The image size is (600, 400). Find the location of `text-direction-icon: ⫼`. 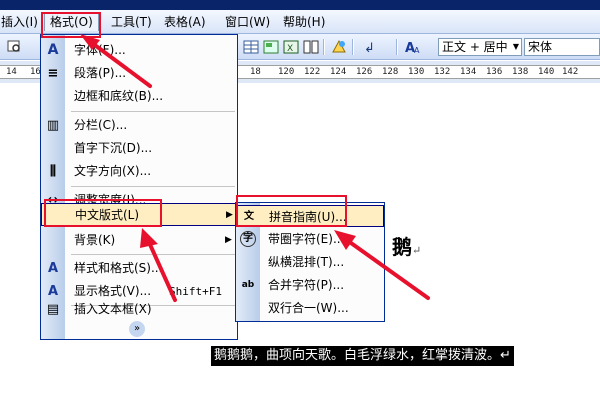

text-direction-icon: ⫼ is located at coordinates (53, 171).